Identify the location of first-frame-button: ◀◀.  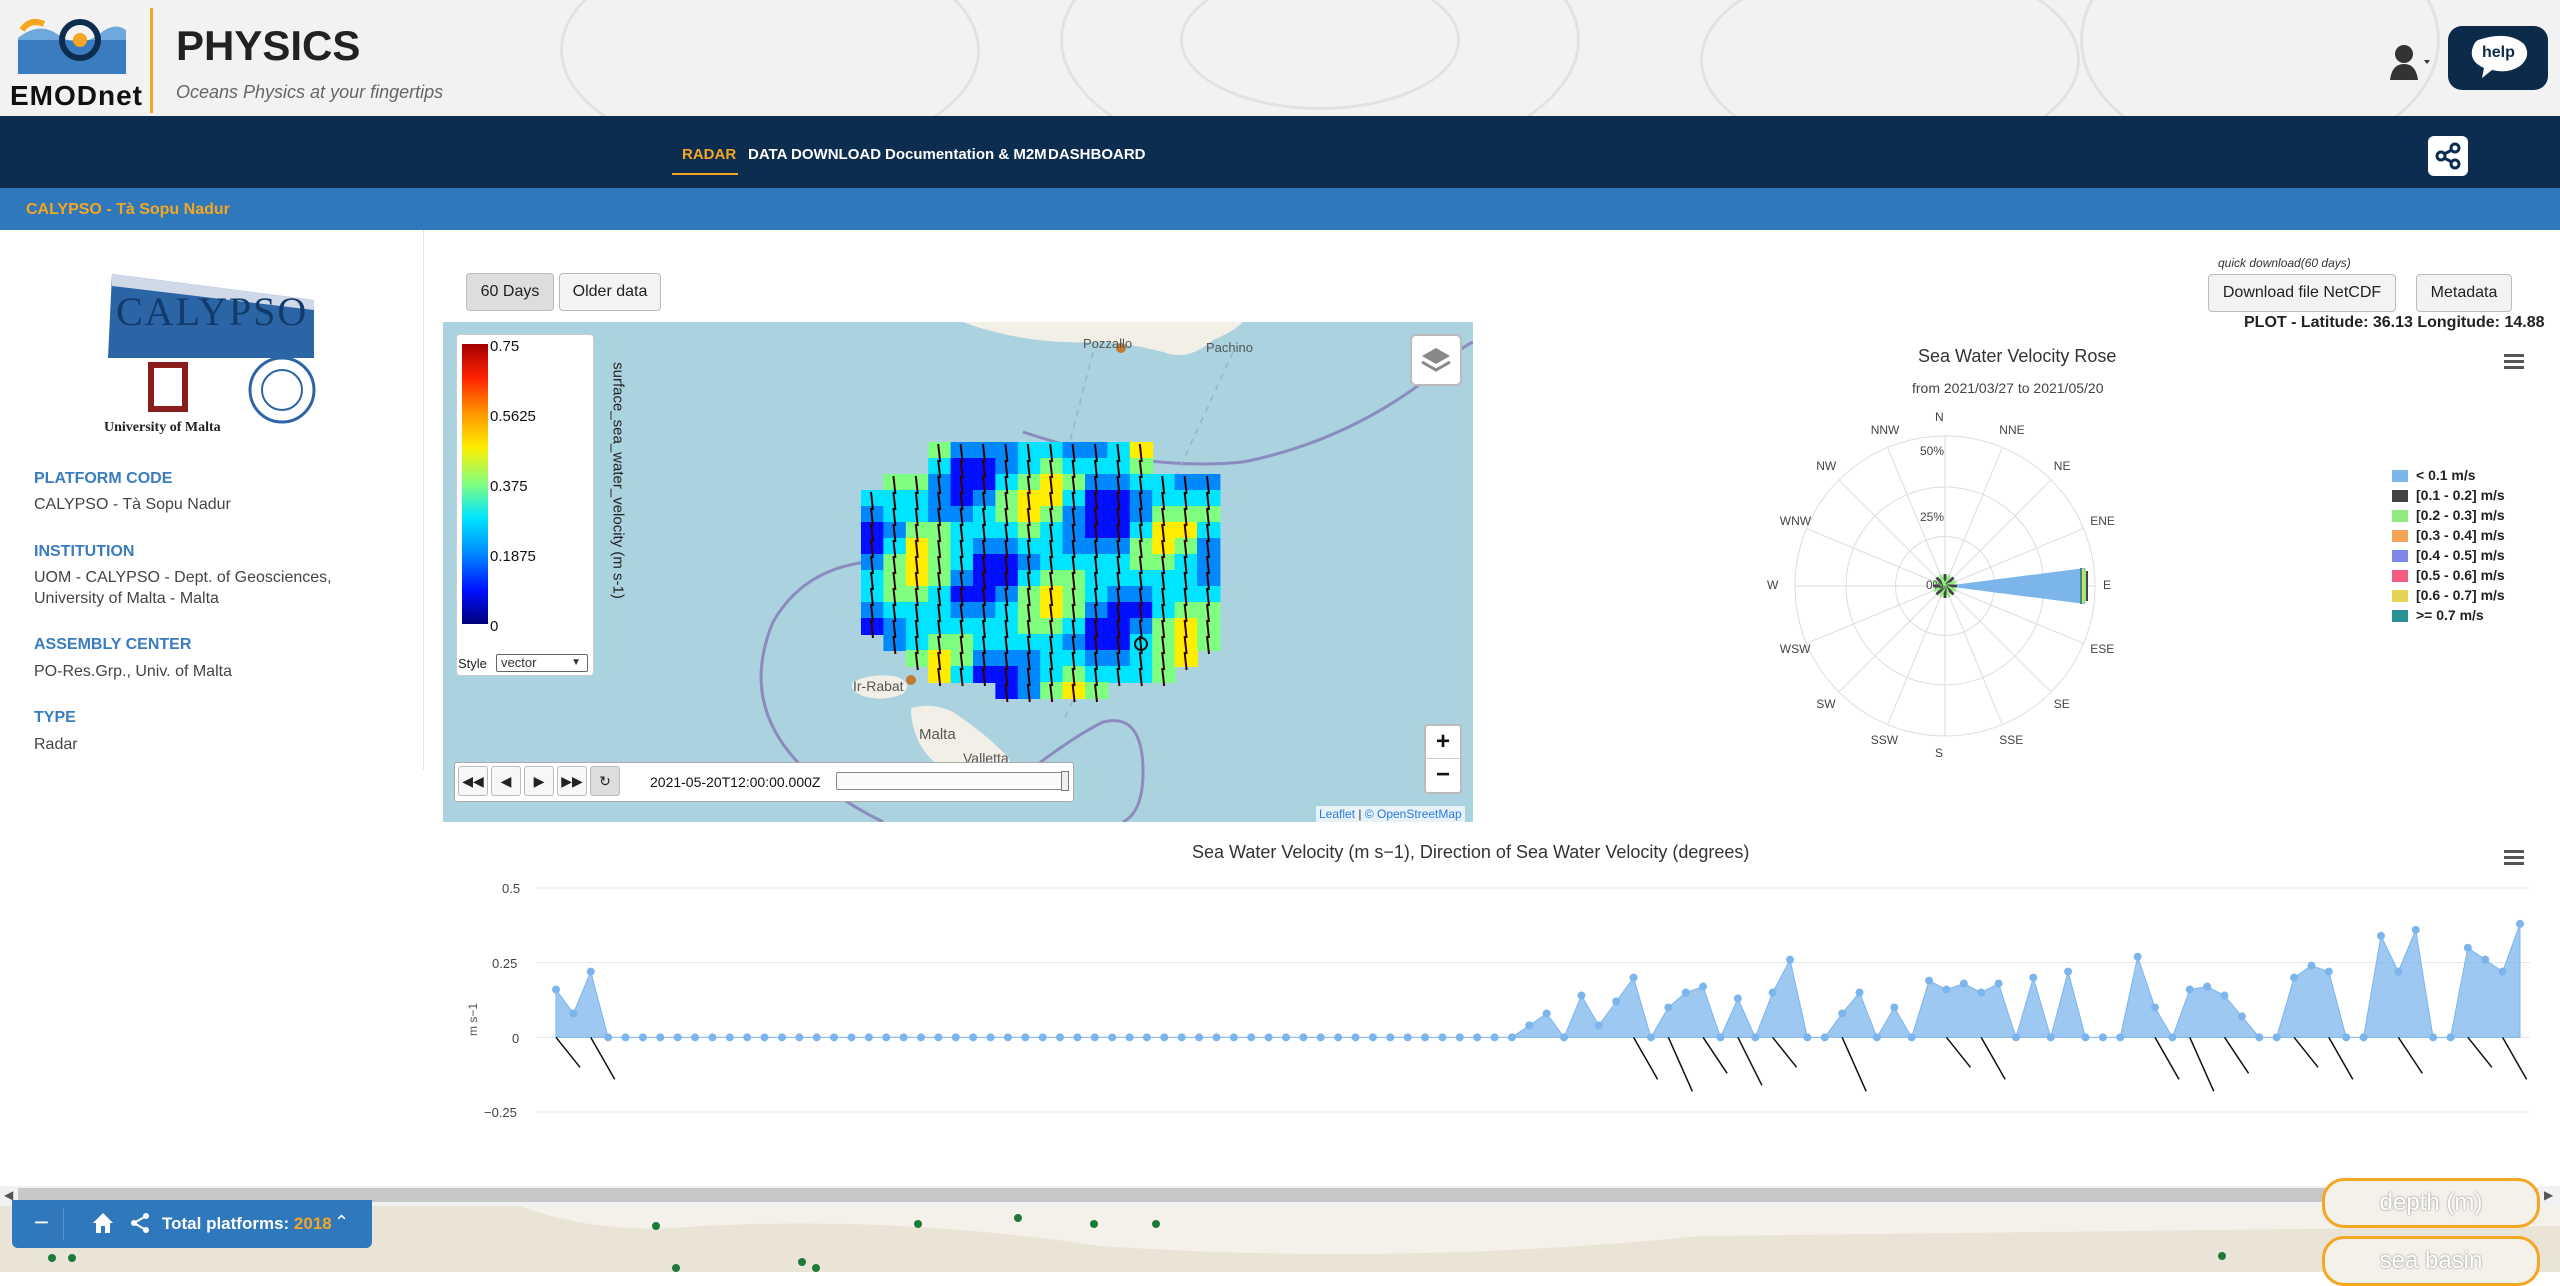
(473, 781).